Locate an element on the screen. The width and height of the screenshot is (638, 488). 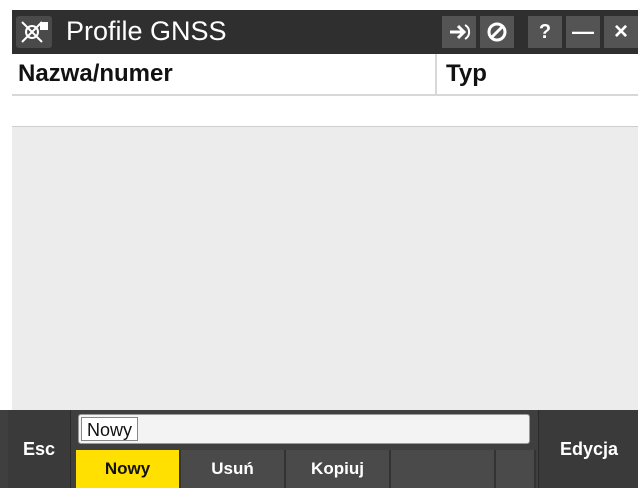
close-label: × is located at coordinates (620, 31).